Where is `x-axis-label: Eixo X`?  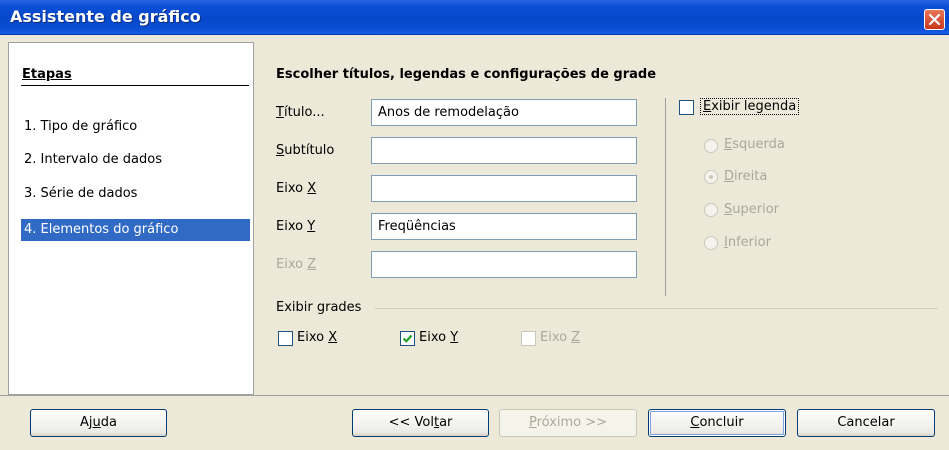 x-axis-label: Eixo X is located at coordinates (296, 188).